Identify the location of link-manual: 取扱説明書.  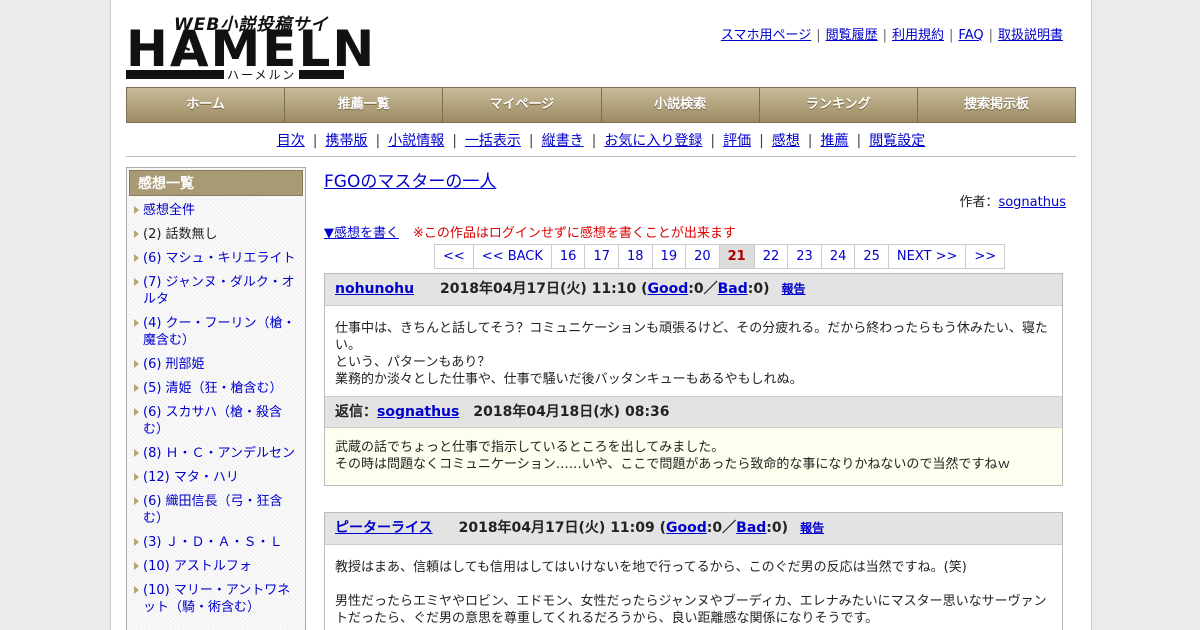
(1030, 35).